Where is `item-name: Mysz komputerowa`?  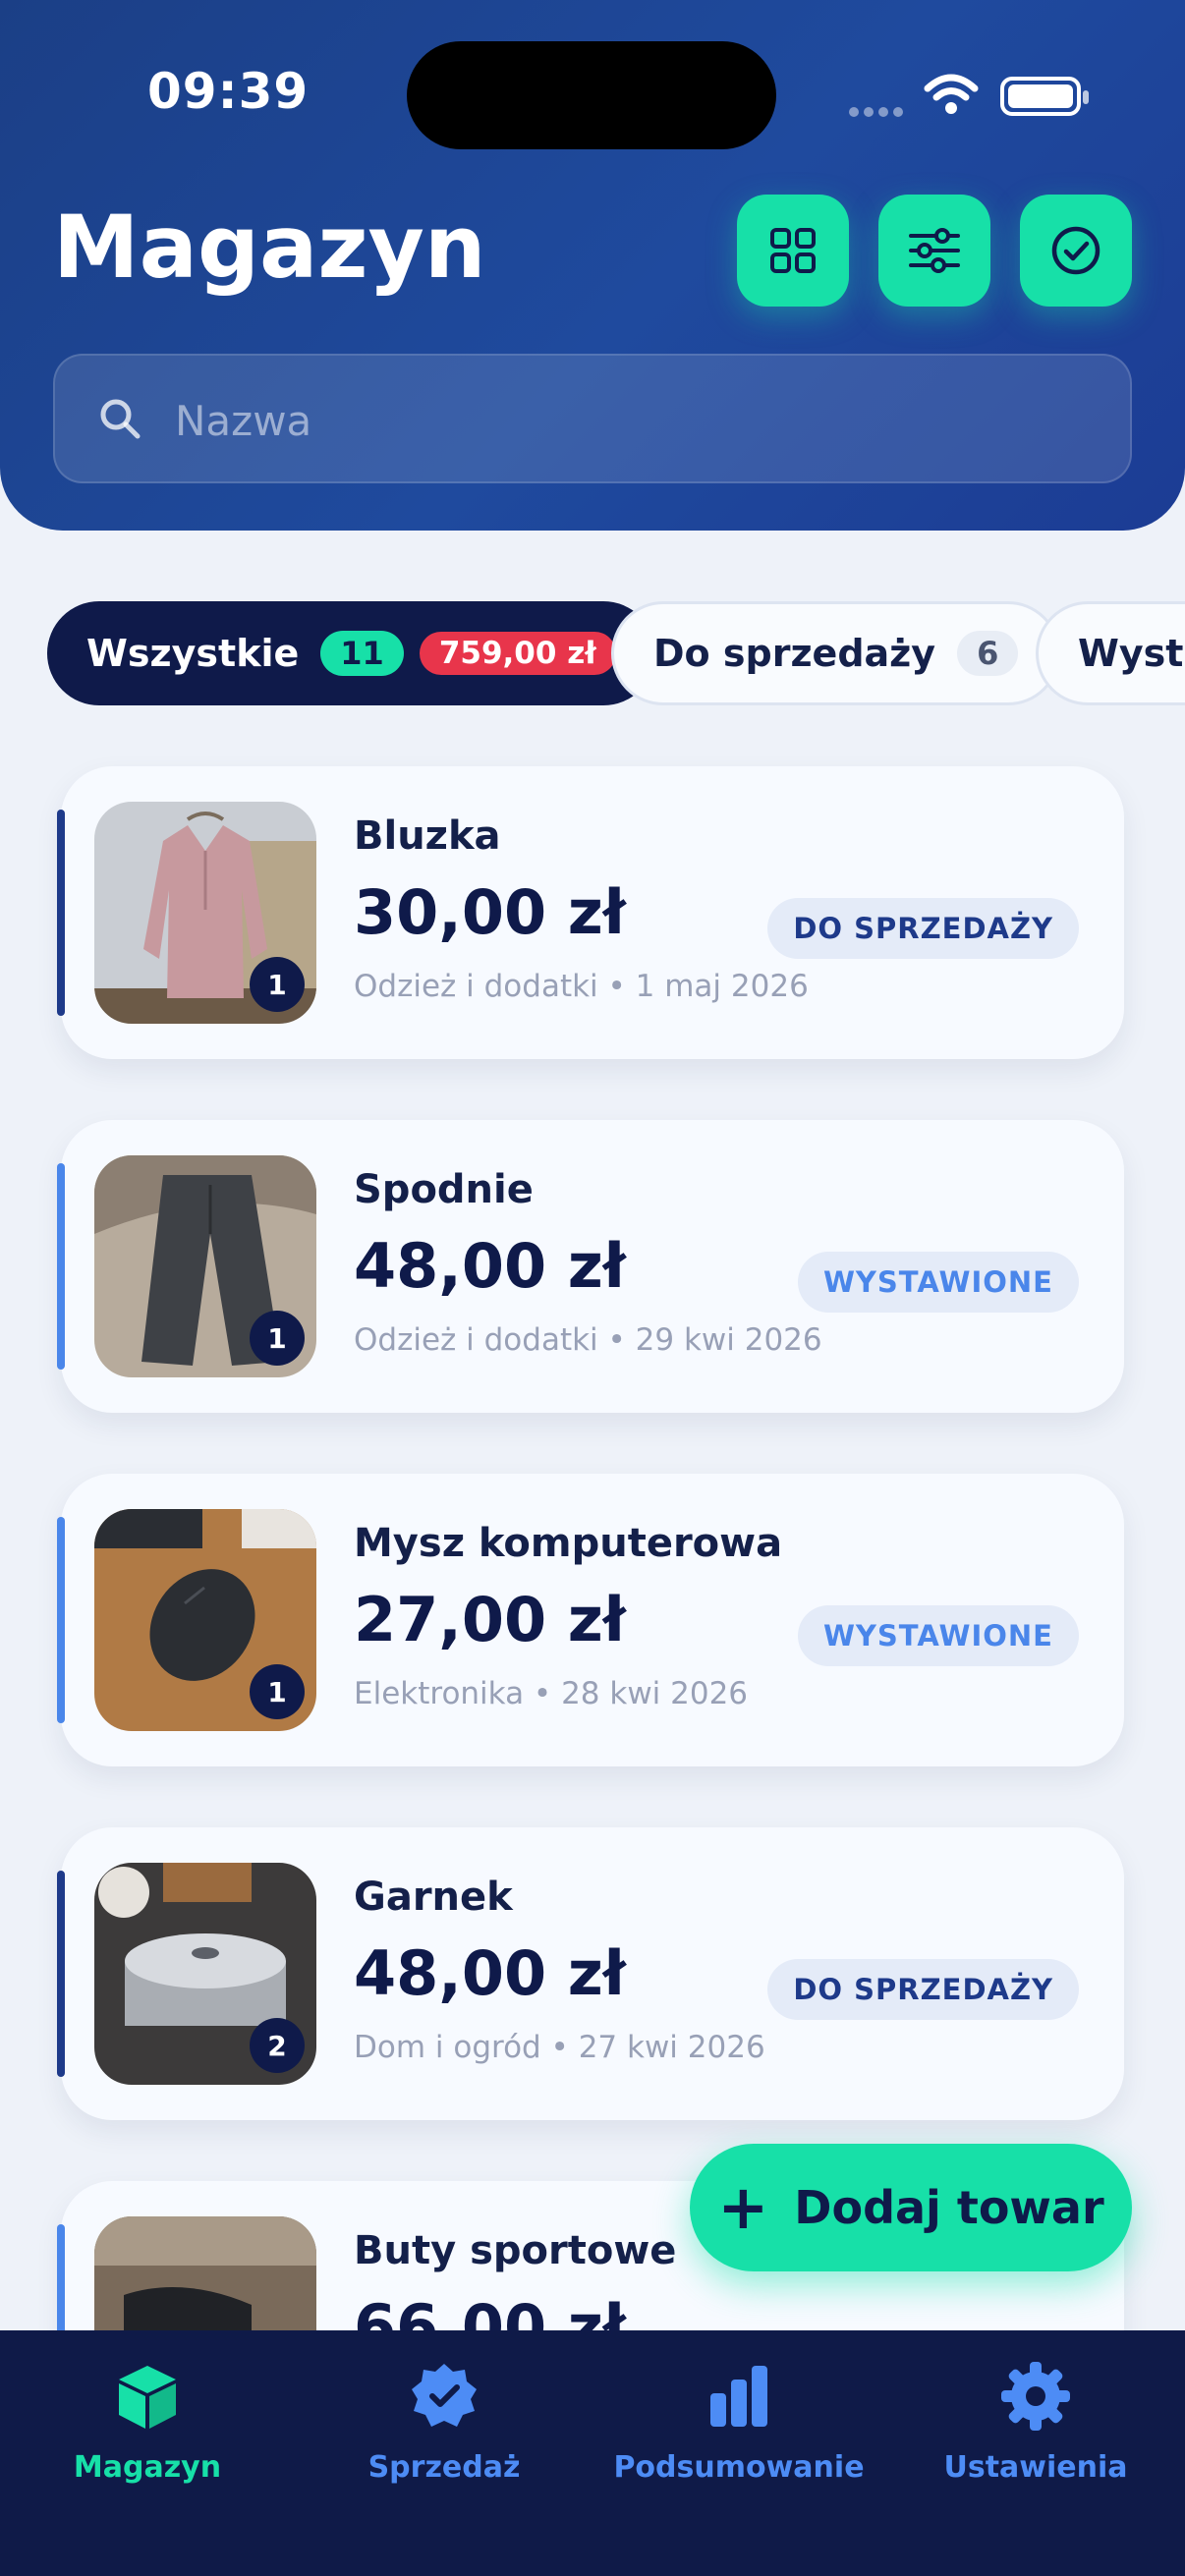
item-name: Mysz komputerowa is located at coordinates (569, 1543).